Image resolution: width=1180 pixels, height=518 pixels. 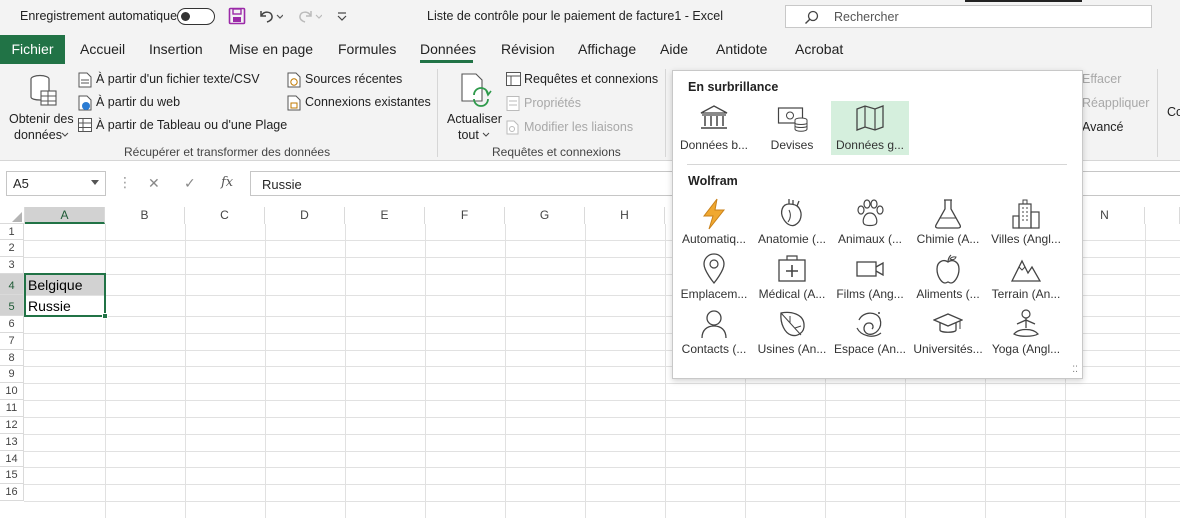 I want to click on from-web-label: À partir du web, so click(x=138, y=102).